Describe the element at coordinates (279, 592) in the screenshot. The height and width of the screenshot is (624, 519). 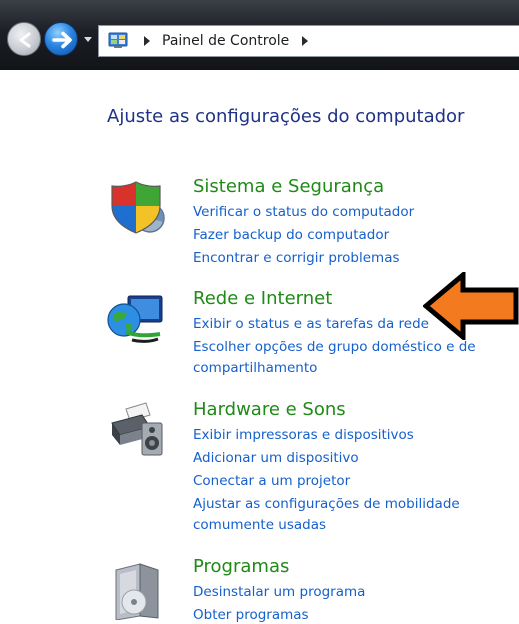
I see `link-uninstall-program: Desinstalar um programa` at that location.